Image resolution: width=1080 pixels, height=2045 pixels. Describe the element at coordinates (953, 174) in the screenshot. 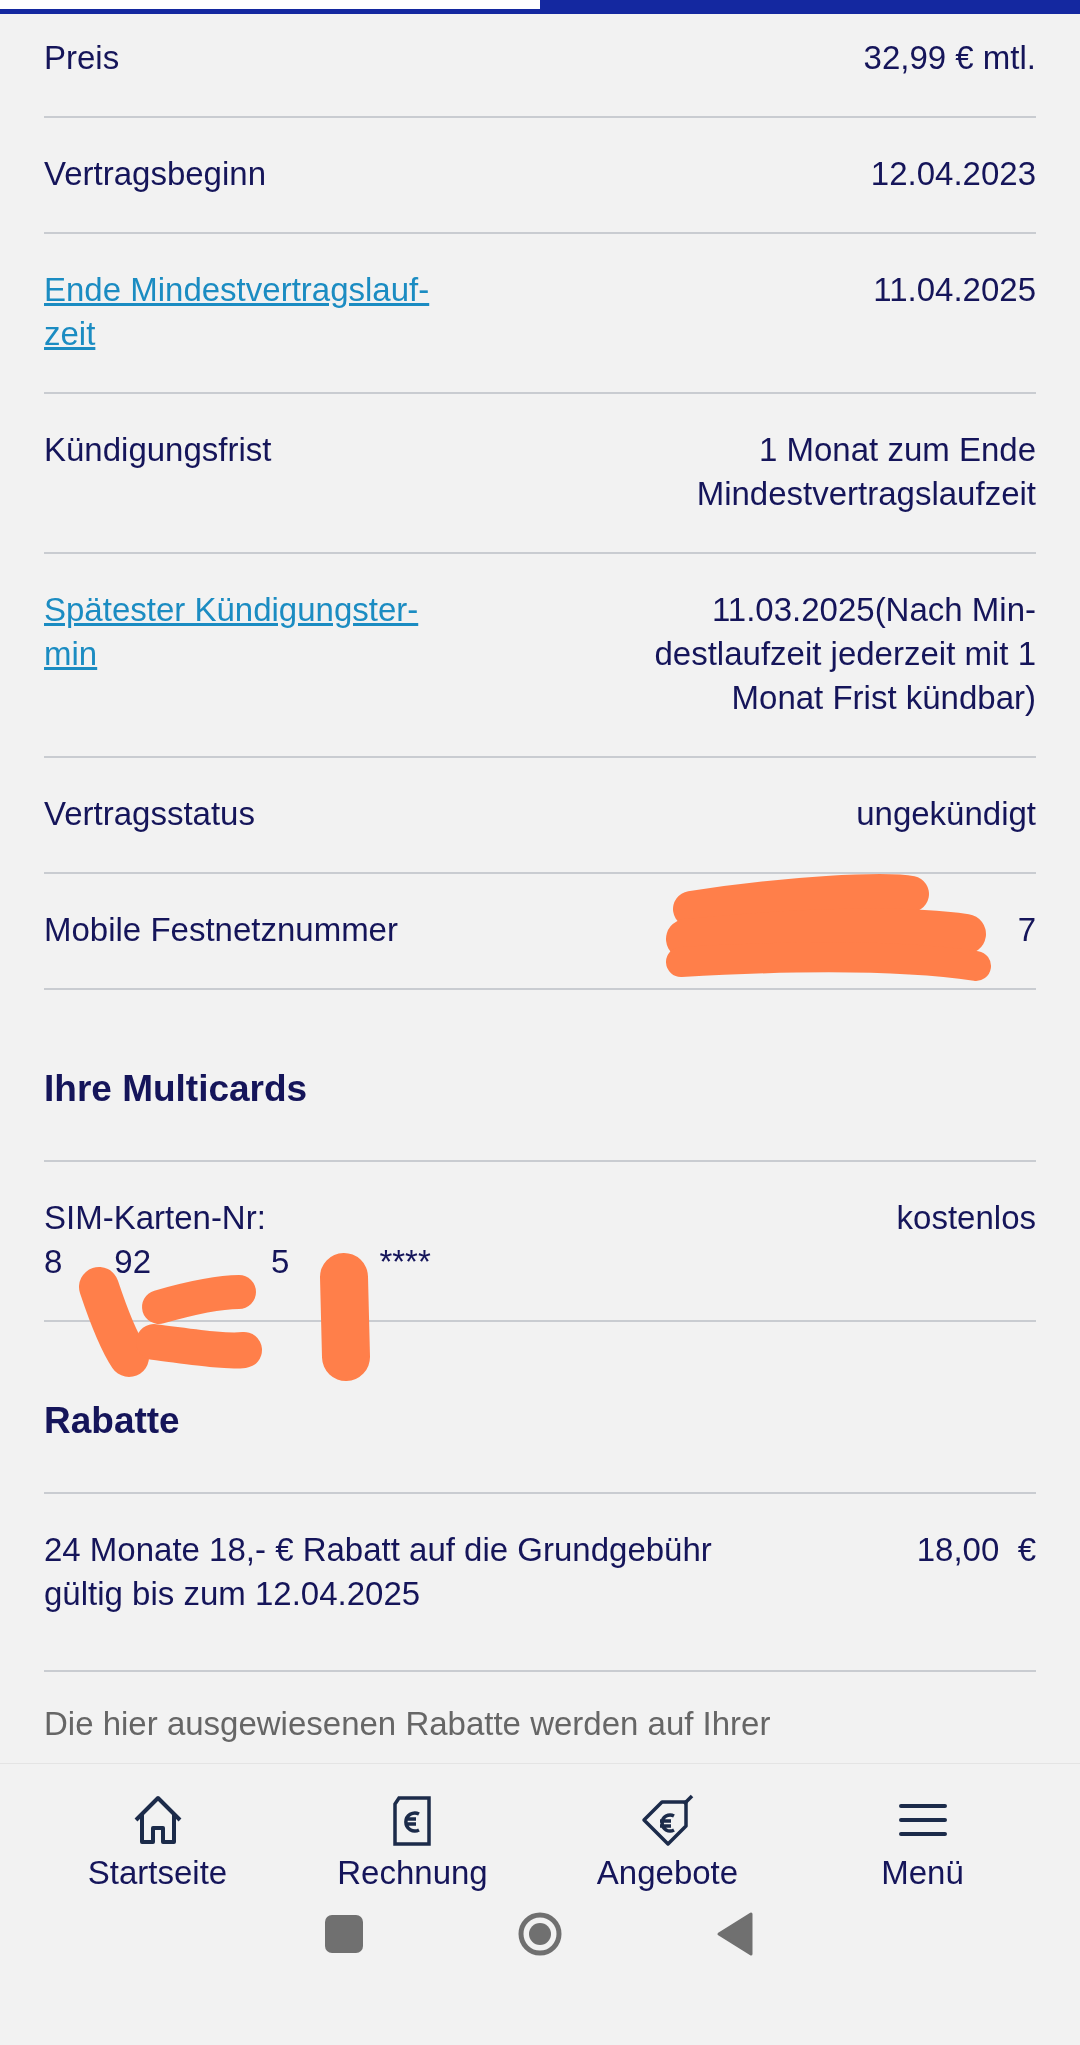

I see `detail-value: 12.04.2023` at that location.